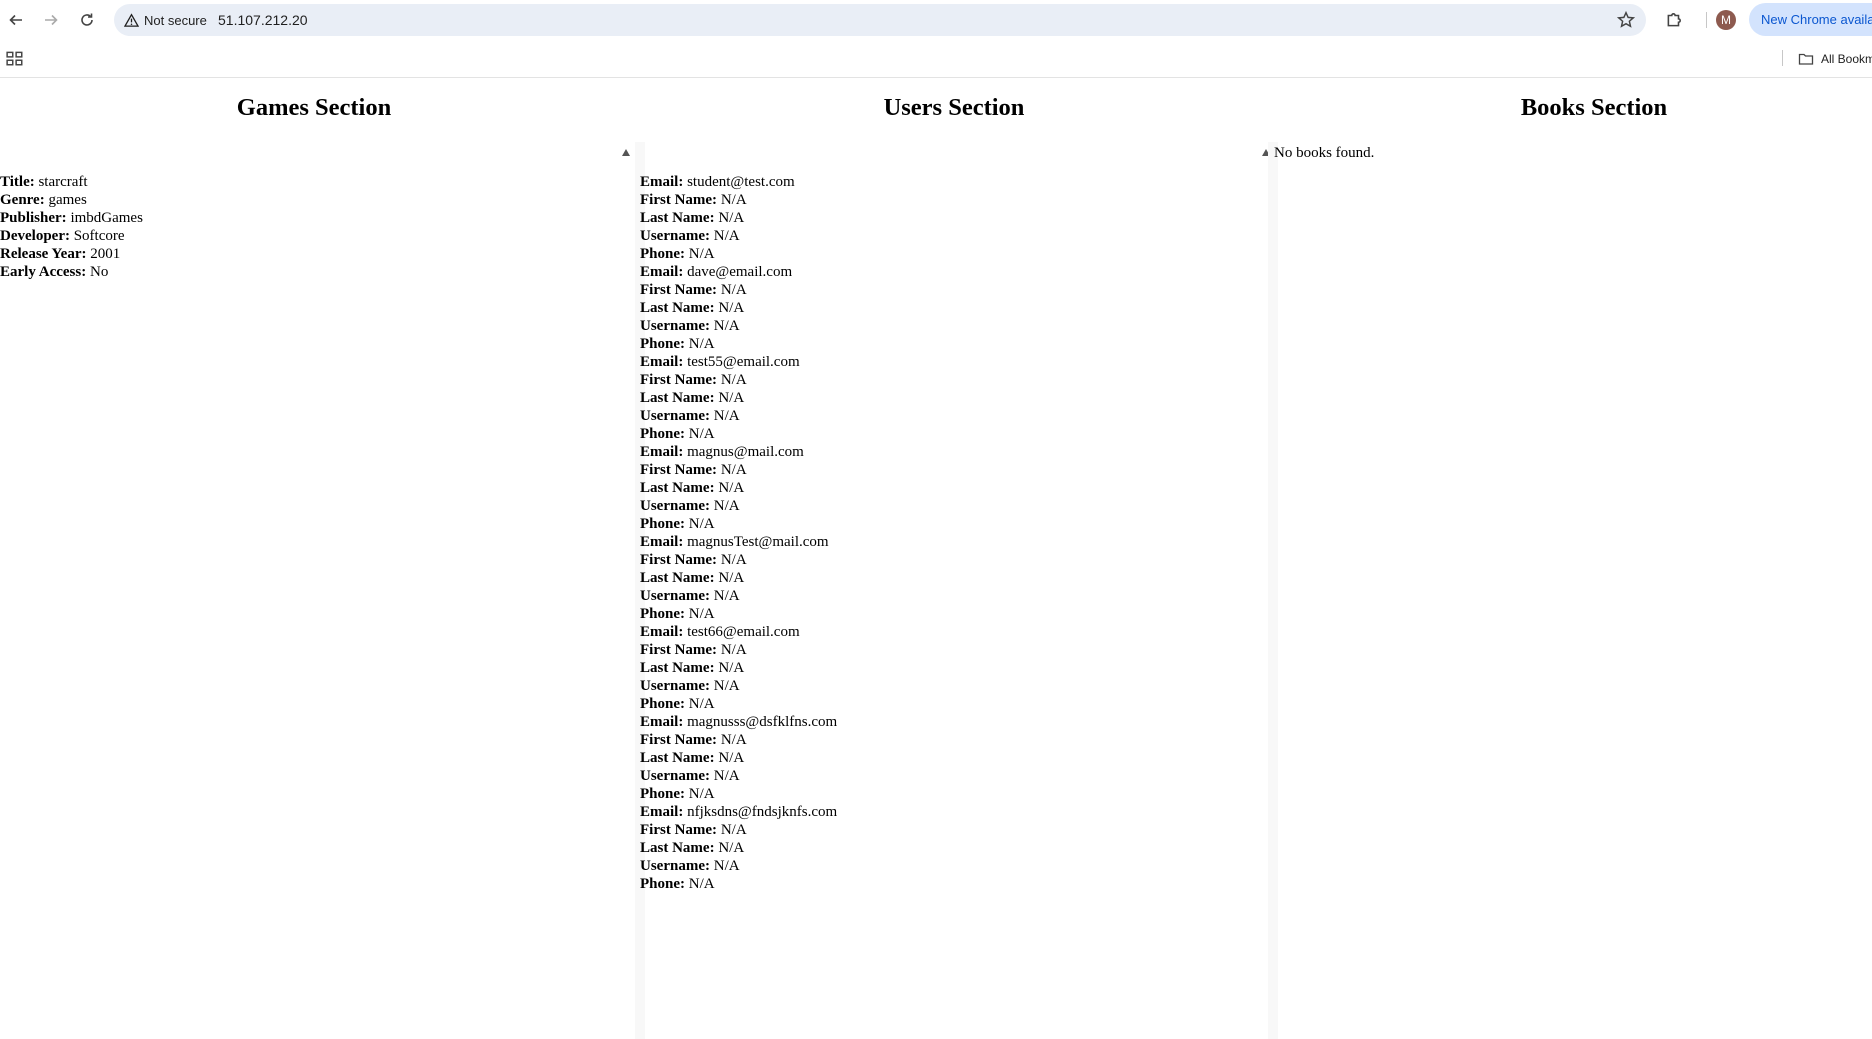 Image resolution: width=1872 pixels, height=1039 pixels. What do you see at coordinates (743, 632) in the screenshot?
I see `user-email-value: test66@email.com` at bounding box center [743, 632].